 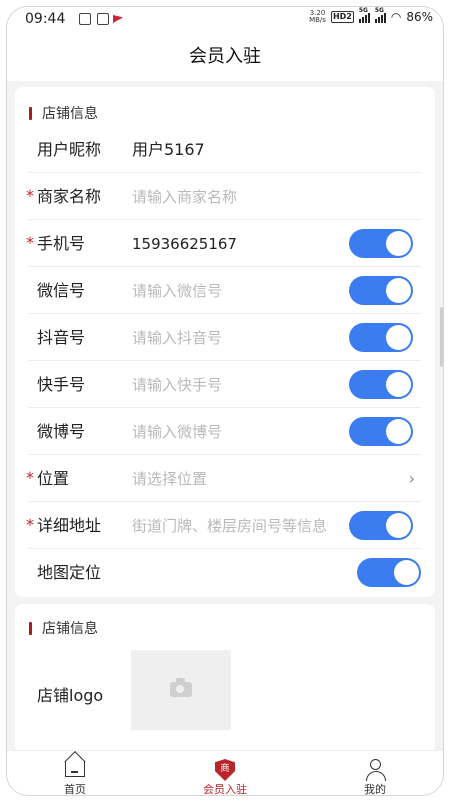 I want to click on weibo-visibility-toggle, so click(x=381, y=431).